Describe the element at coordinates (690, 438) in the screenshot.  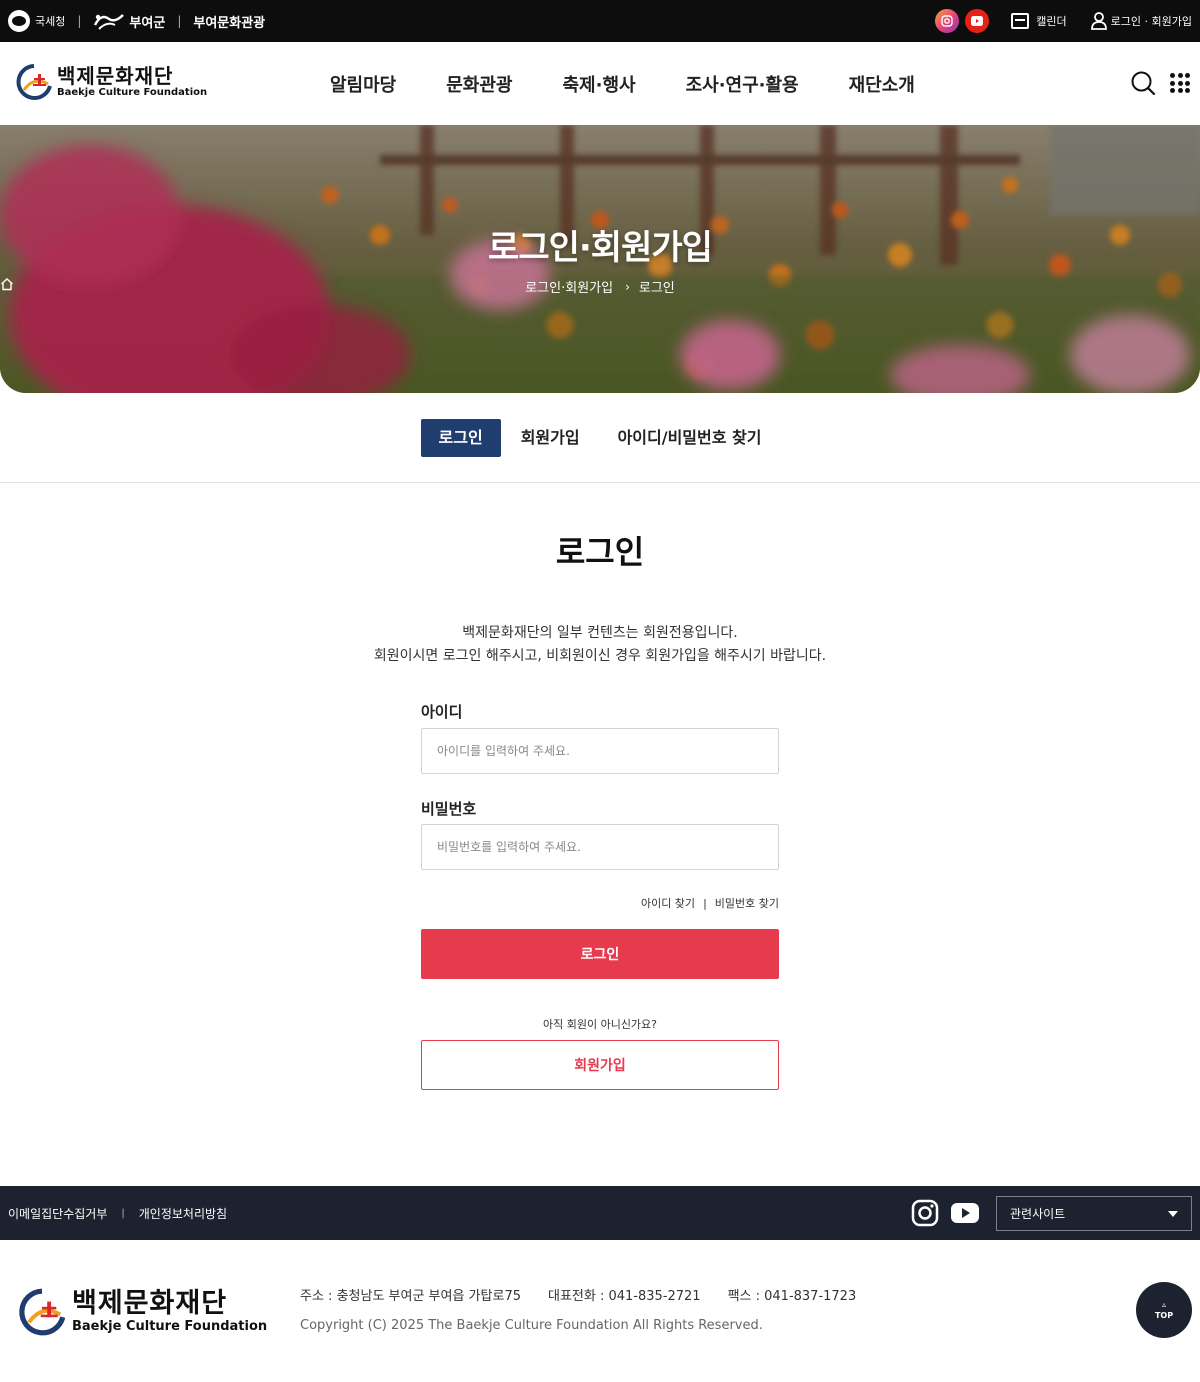
I see `tab-find-account: 아이디/비밀번호 찾기` at that location.